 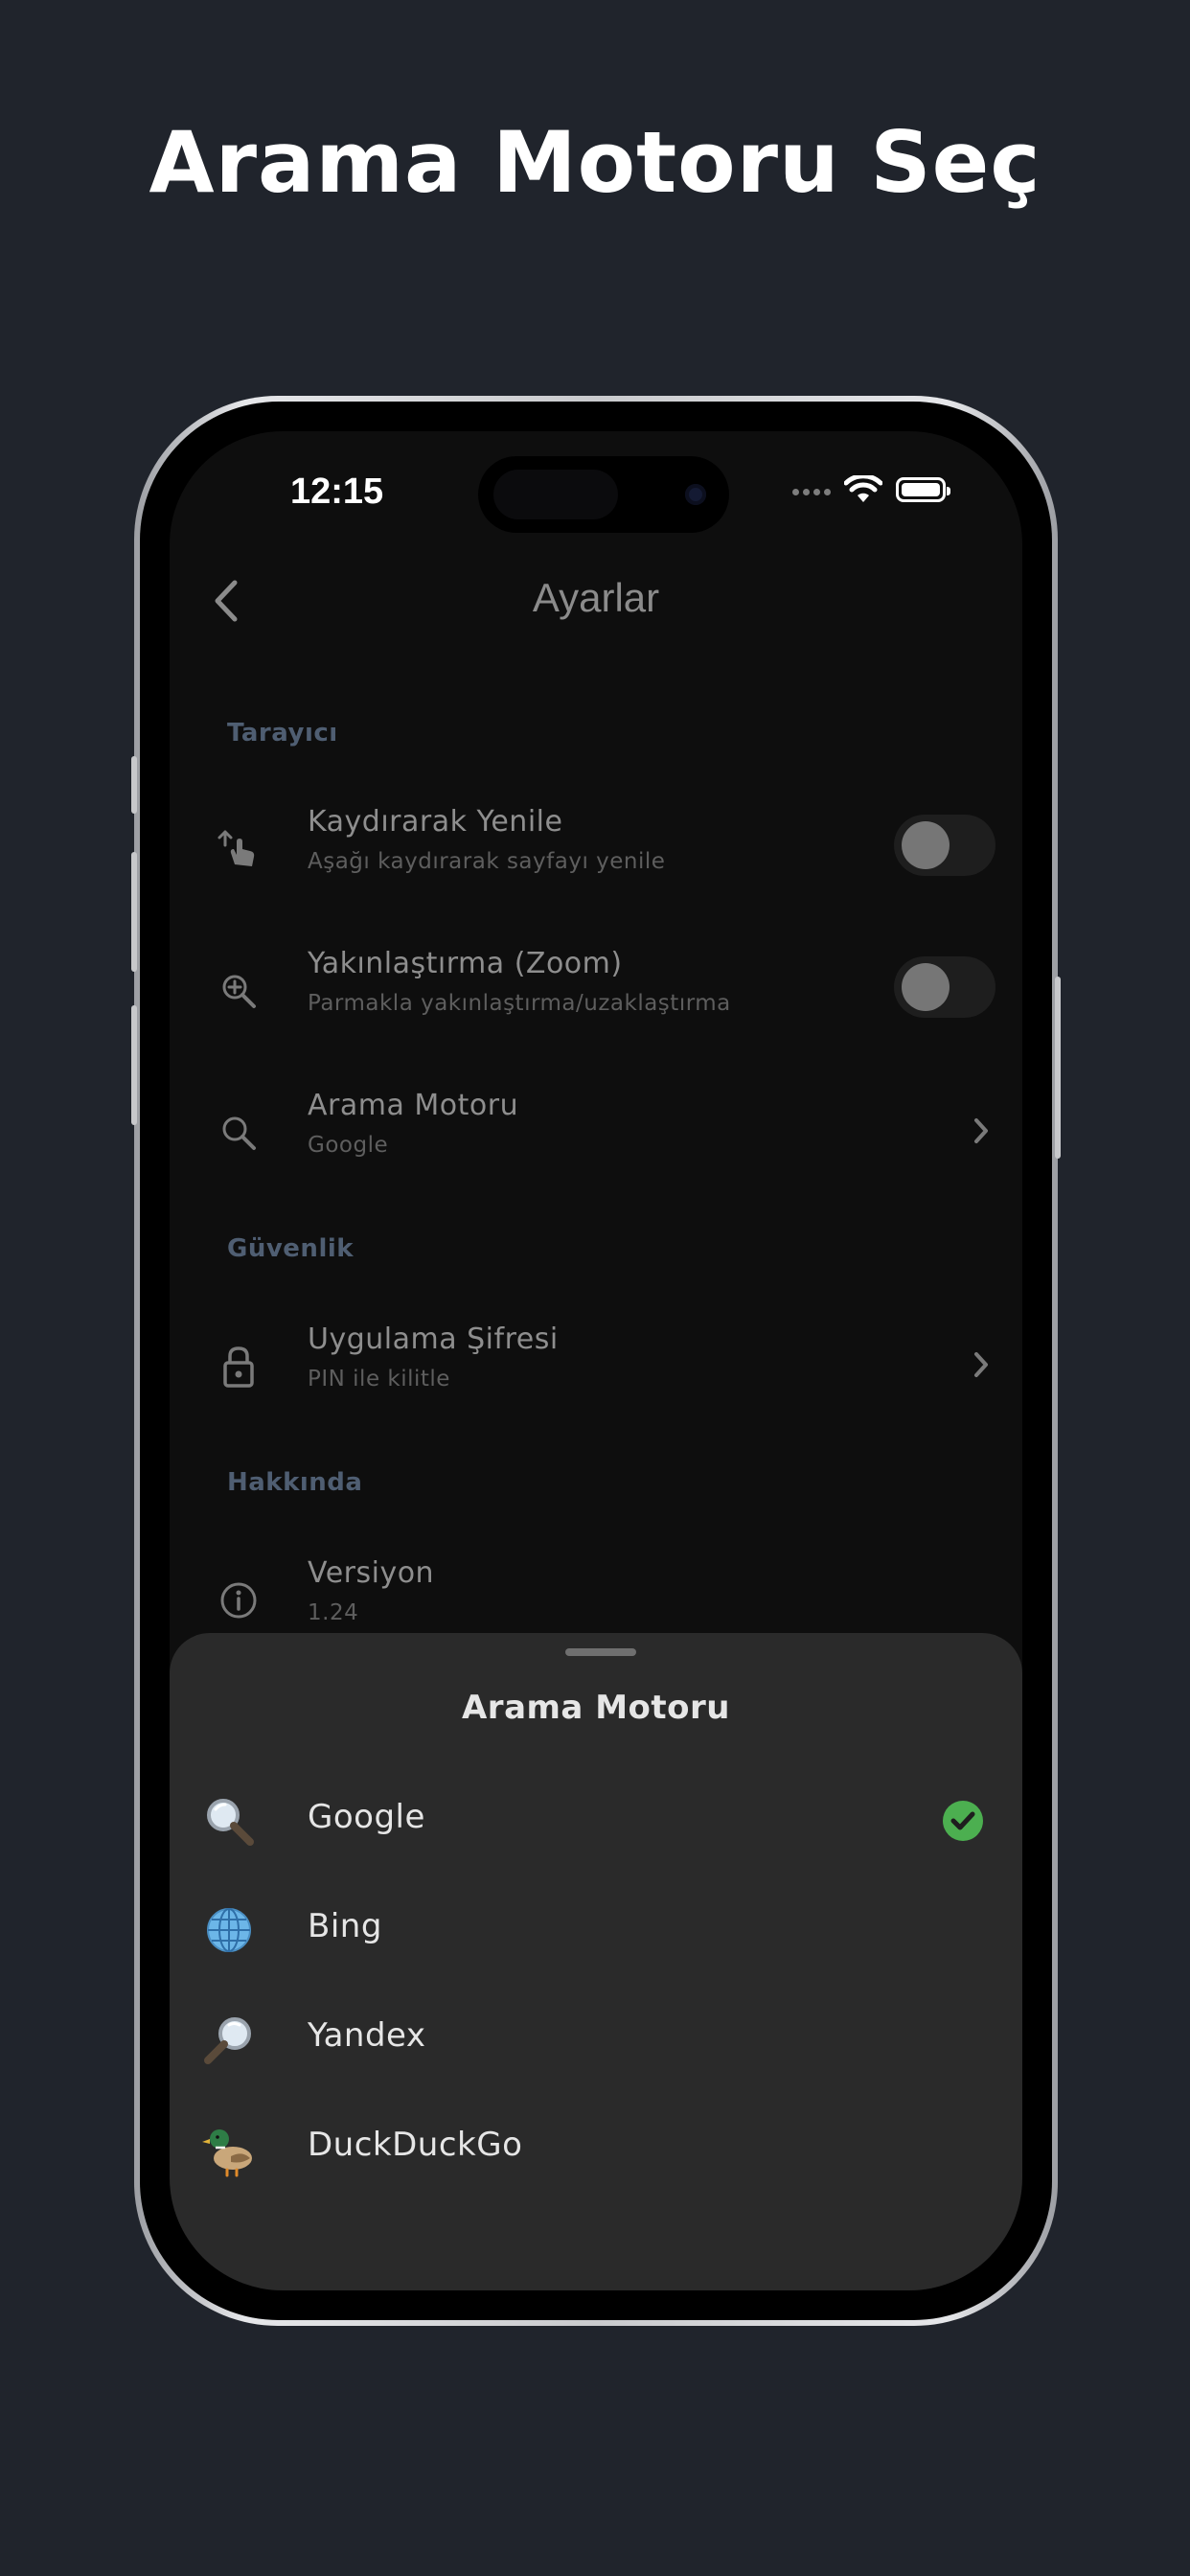 I want to click on zoom-toggle, so click(x=945, y=987).